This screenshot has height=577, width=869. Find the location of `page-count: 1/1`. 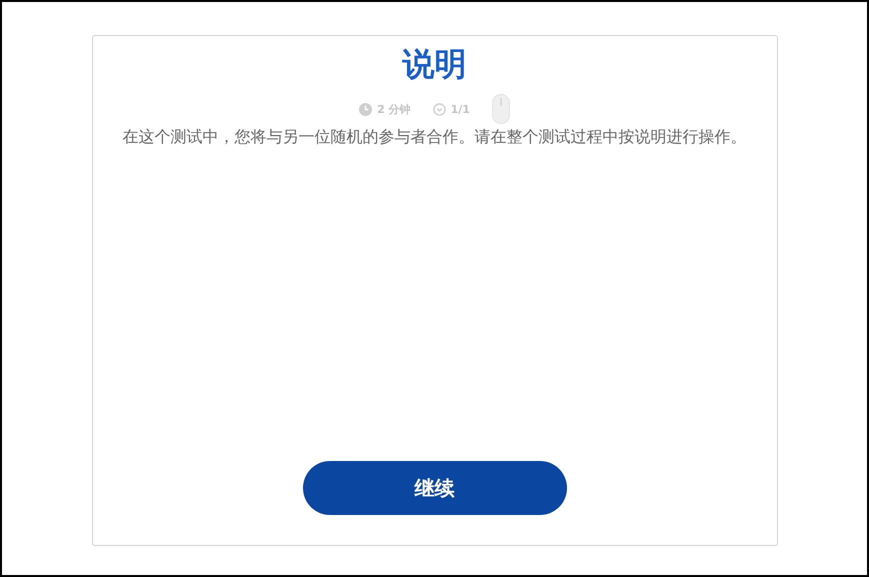

page-count: 1/1 is located at coordinates (451, 109).